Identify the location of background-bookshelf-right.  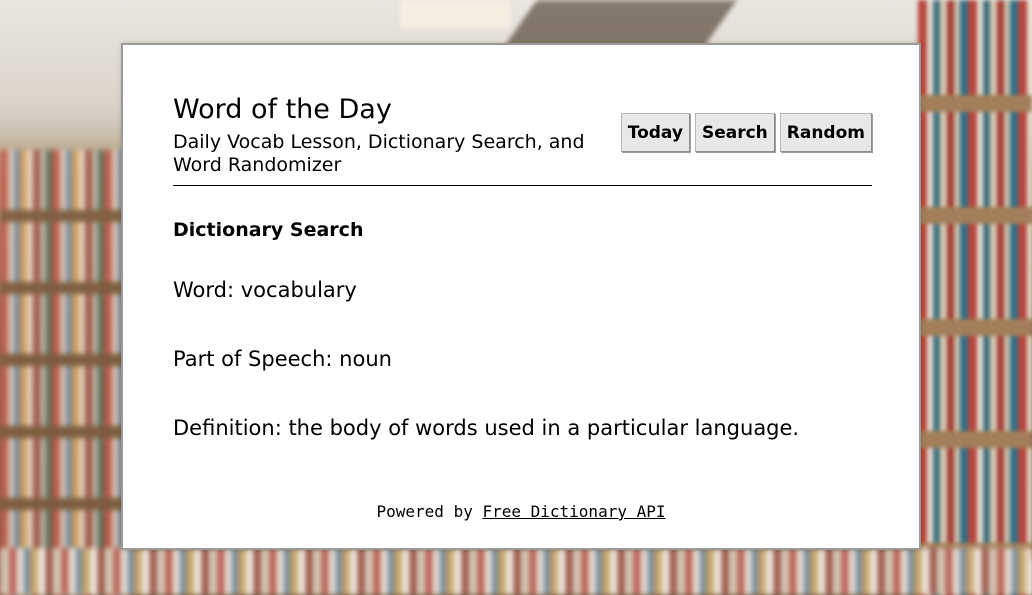
(975, 297).